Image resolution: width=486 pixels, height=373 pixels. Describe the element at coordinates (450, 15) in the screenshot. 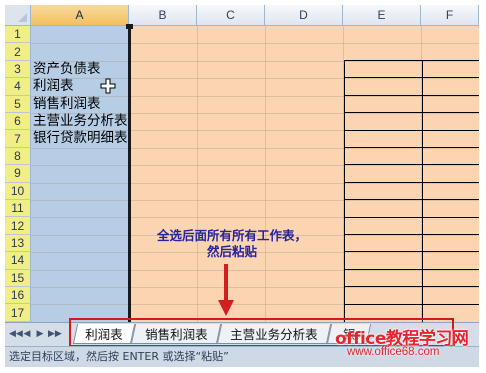

I see `column-header-f: F` at that location.